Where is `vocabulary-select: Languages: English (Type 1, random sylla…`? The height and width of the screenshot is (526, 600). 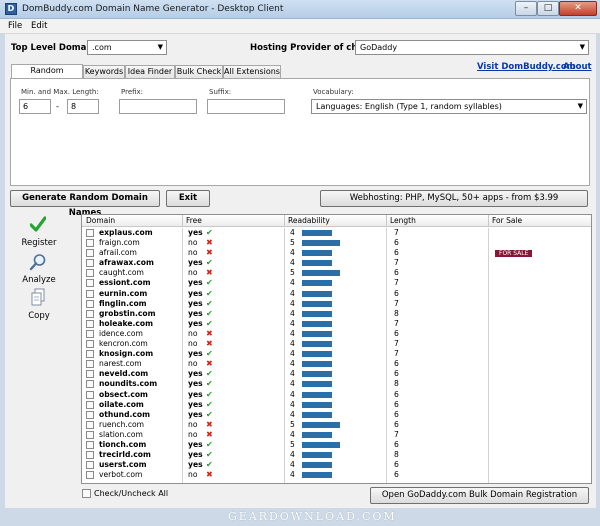
vocabulary-select: Languages: English (Type 1, random sylla… is located at coordinates (449, 106).